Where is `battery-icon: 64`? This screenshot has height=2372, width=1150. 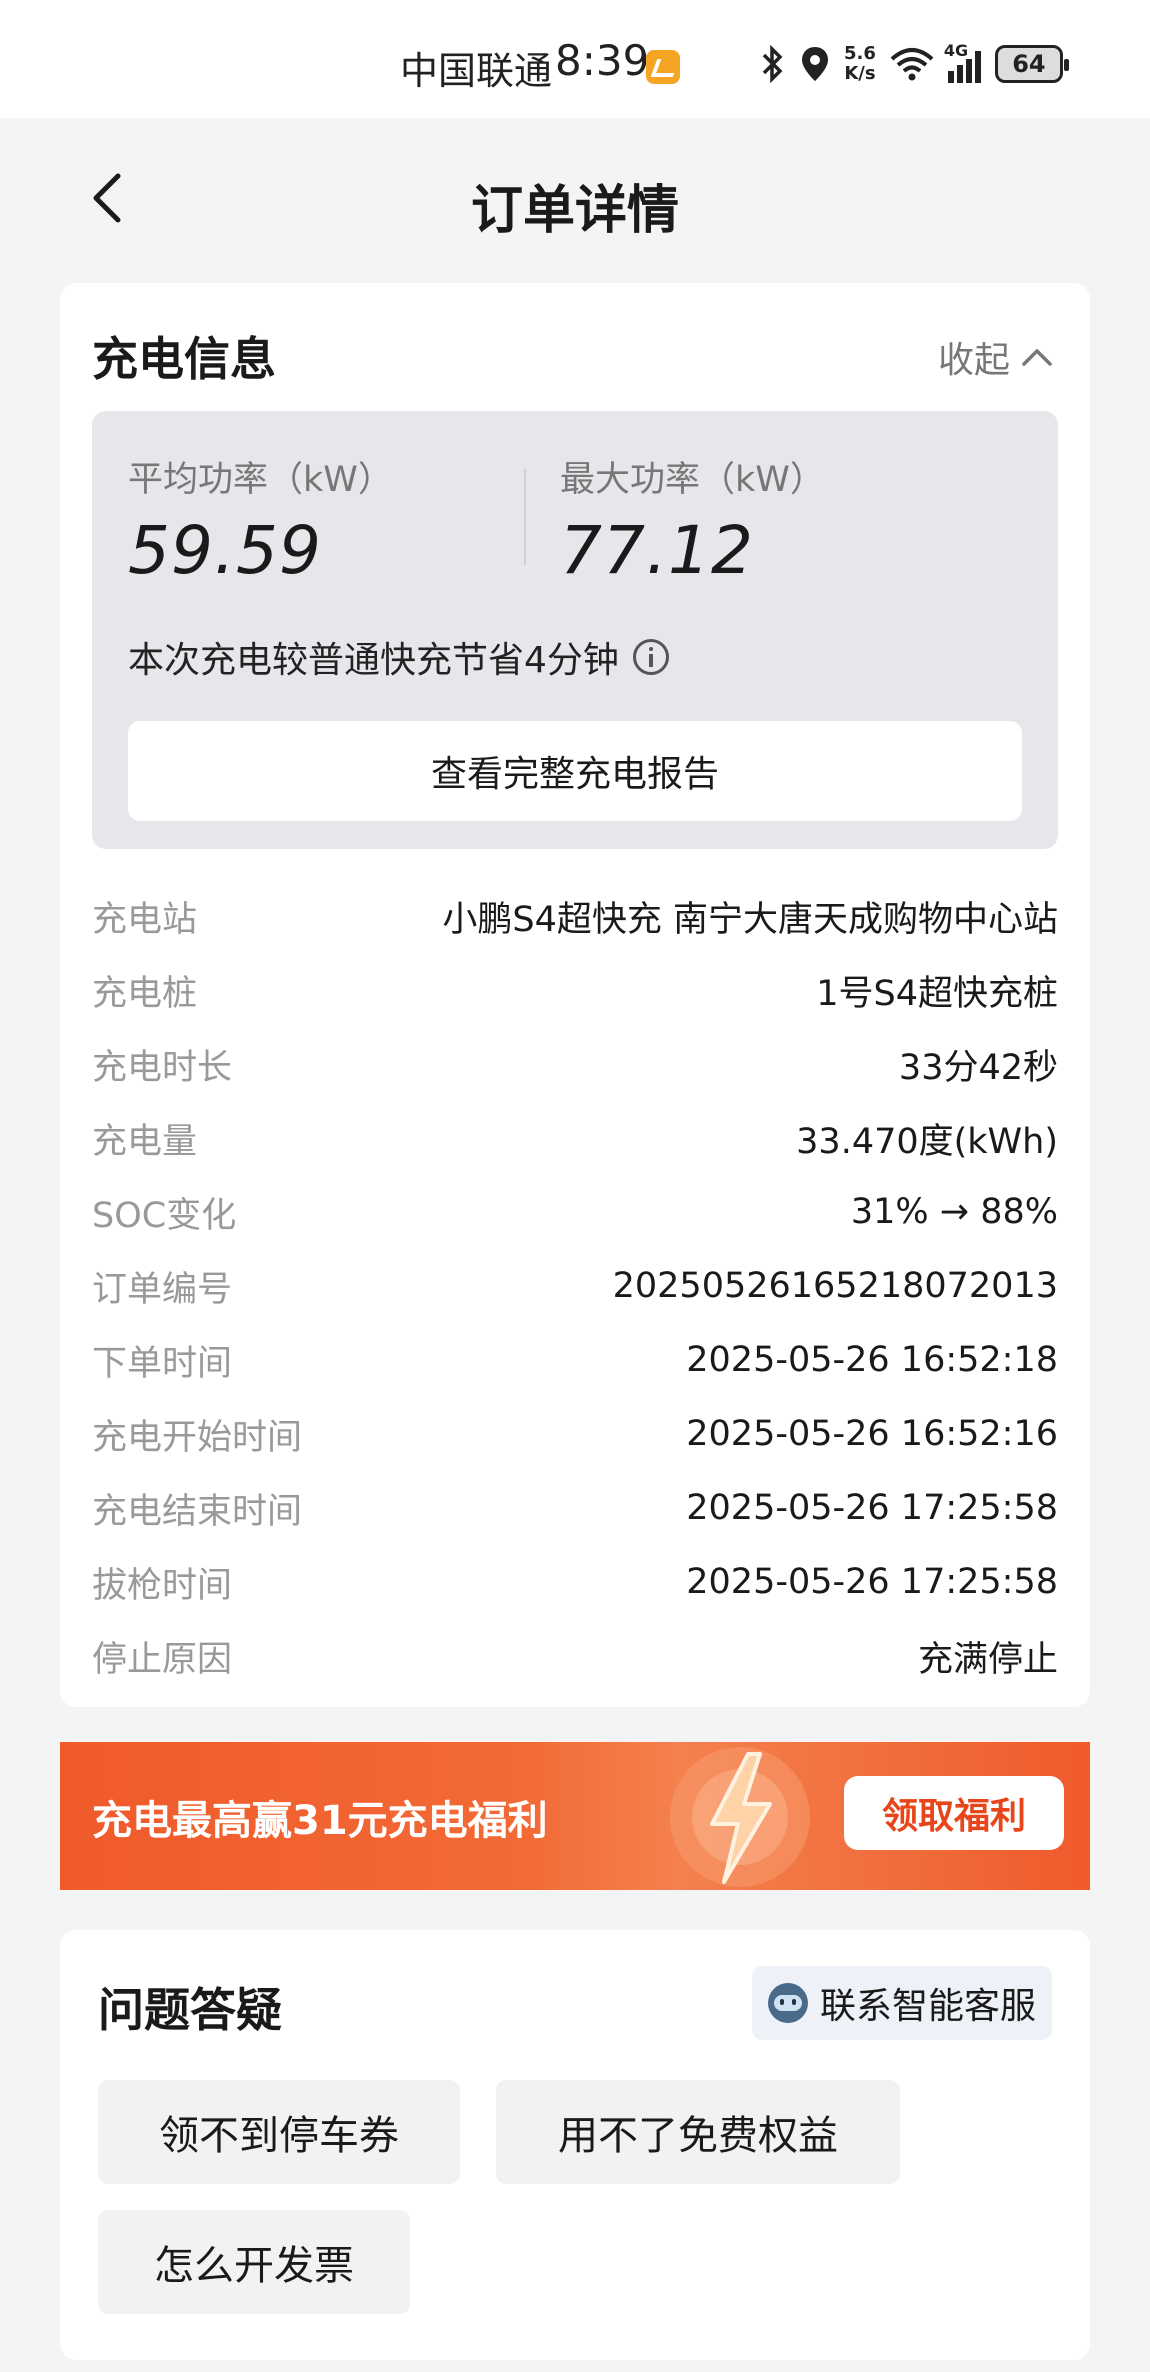
battery-icon: 64 is located at coordinates (1031, 64).